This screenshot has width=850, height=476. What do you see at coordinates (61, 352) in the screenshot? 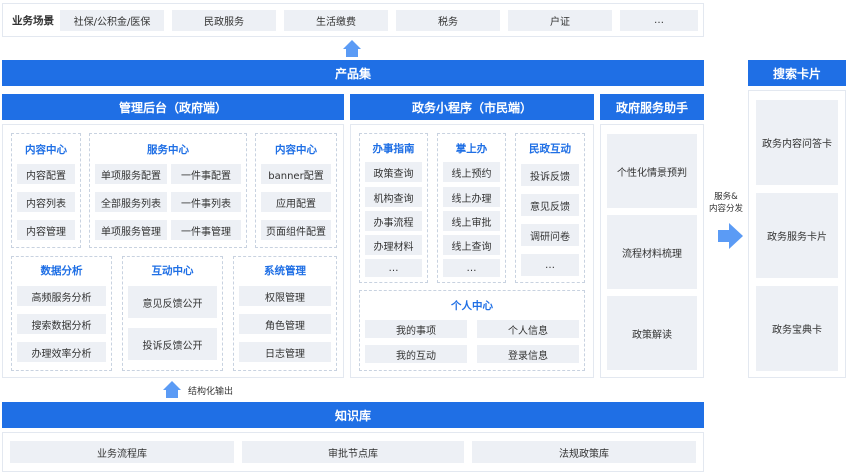
I see `data-analysis-item: 办理效率分析` at bounding box center [61, 352].